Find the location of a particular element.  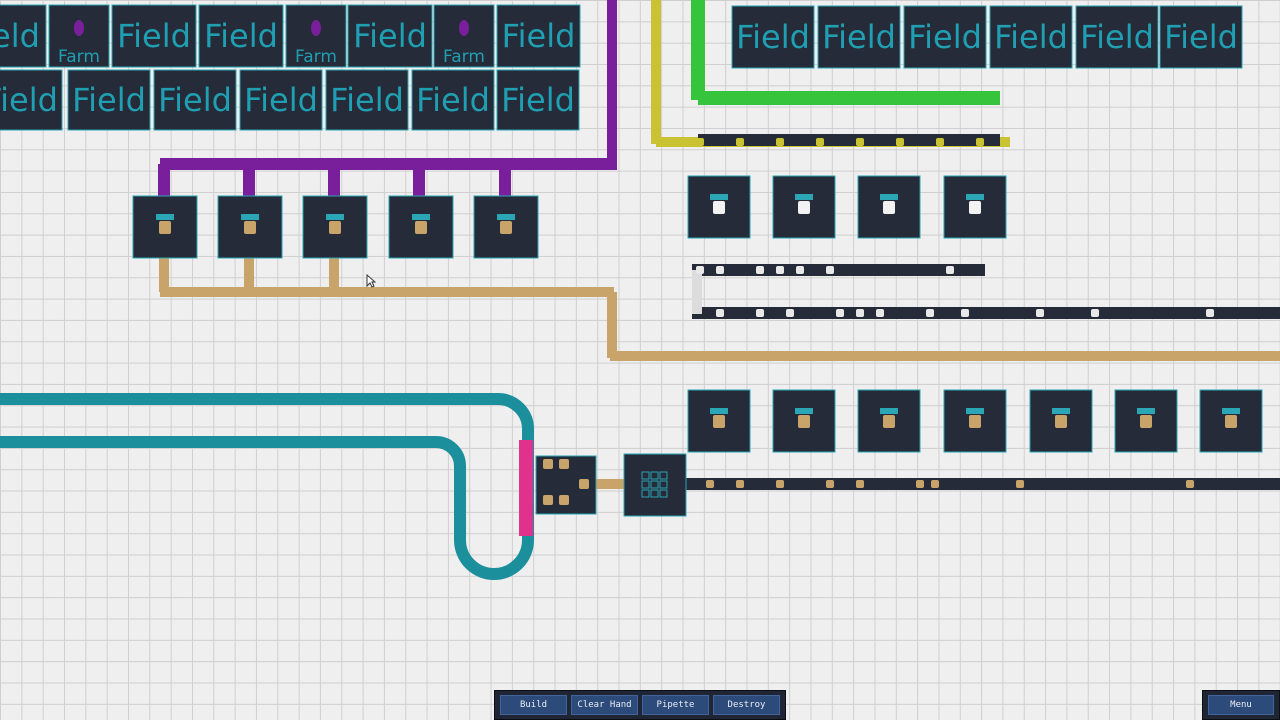

storage-box-body is located at coordinates (655, 485).